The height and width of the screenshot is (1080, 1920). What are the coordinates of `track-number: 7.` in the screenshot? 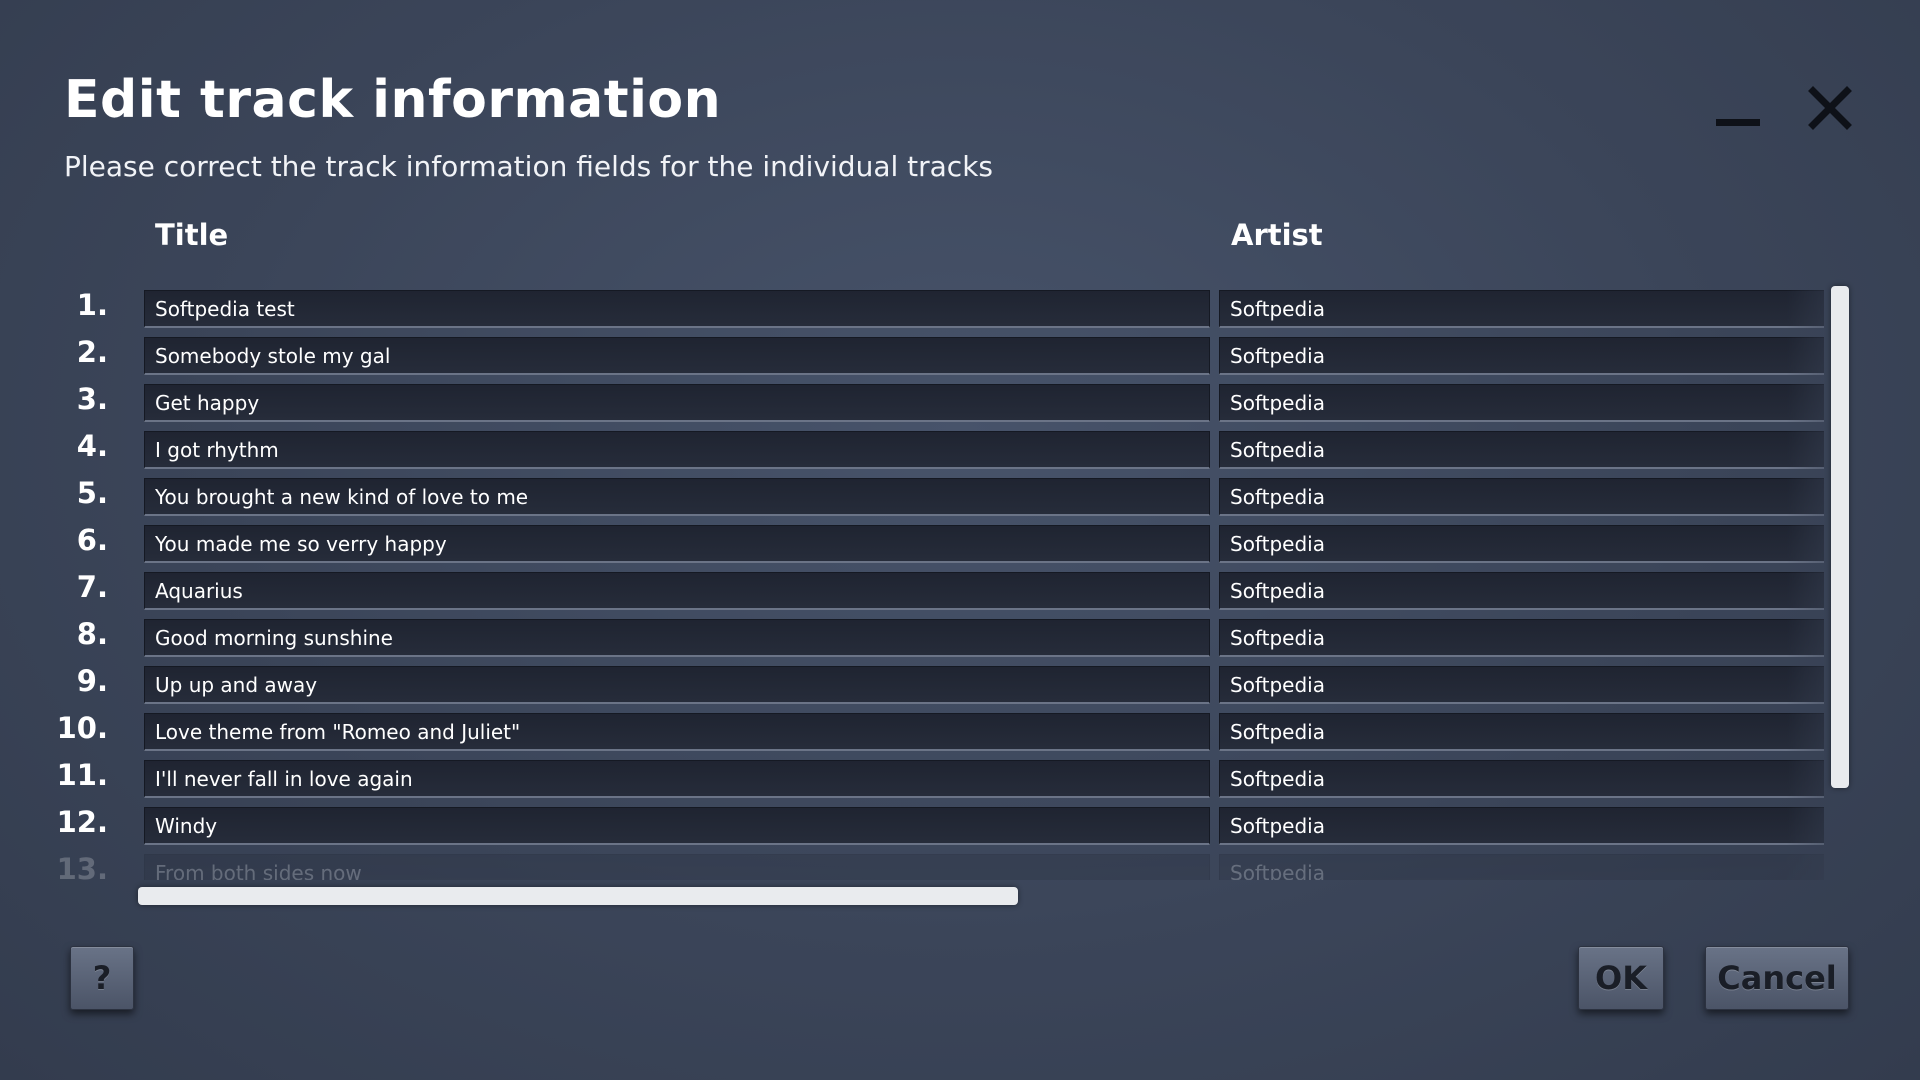 It's located at (92, 587).